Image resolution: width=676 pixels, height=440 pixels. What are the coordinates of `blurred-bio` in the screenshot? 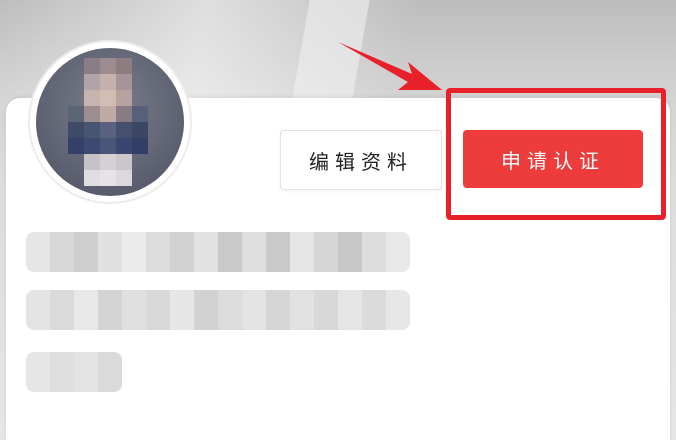 It's located at (218, 310).